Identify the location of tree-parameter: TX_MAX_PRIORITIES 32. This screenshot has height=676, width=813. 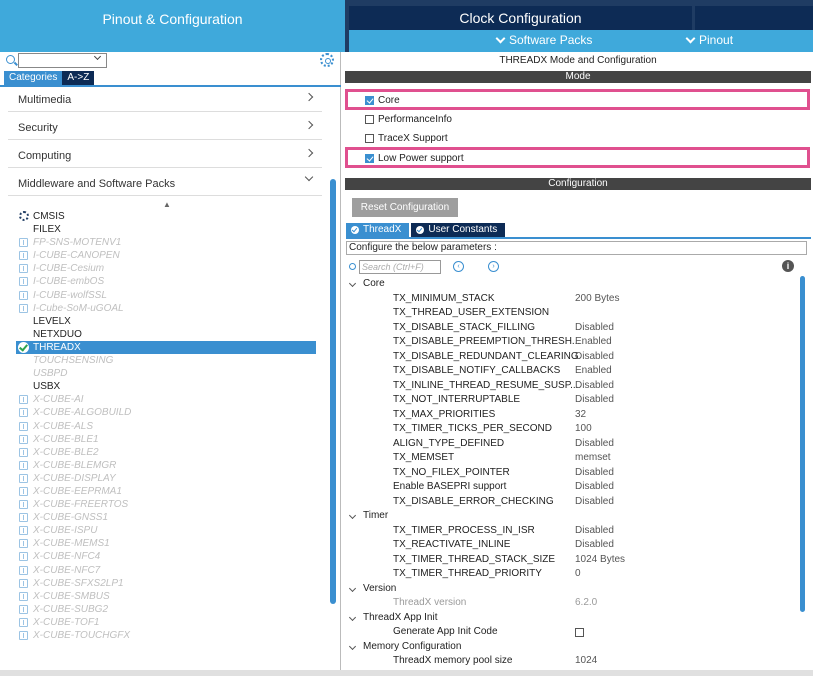
(573, 415).